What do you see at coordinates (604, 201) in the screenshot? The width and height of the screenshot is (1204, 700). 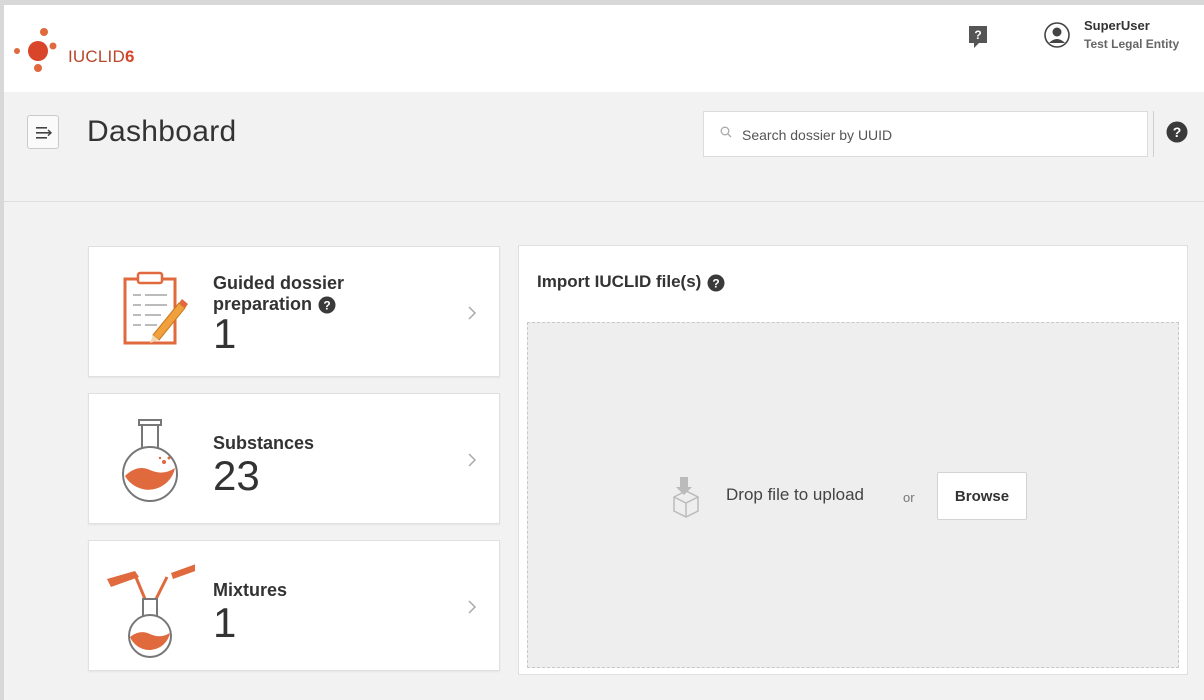 I see `header-separator` at bounding box center [604, 201].